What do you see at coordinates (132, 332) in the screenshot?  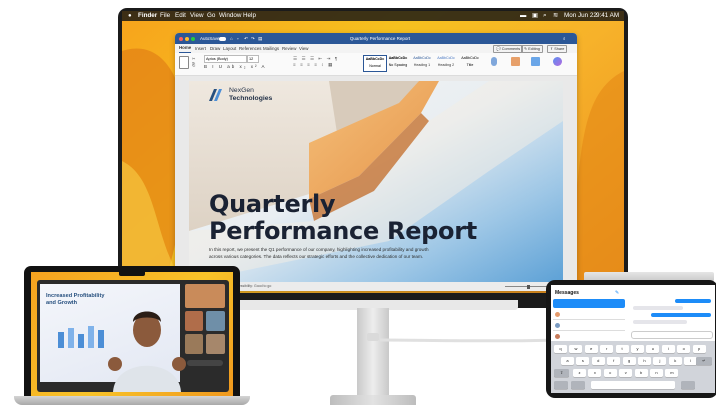 I see `laptop: Increased Profitability and Growth` at bounding box center [132, 332].